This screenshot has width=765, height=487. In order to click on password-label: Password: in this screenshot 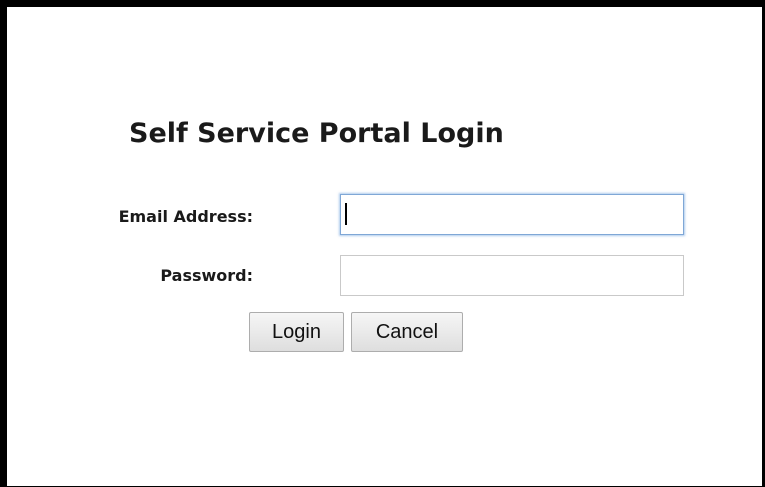, I will do `click(206, 275)`.